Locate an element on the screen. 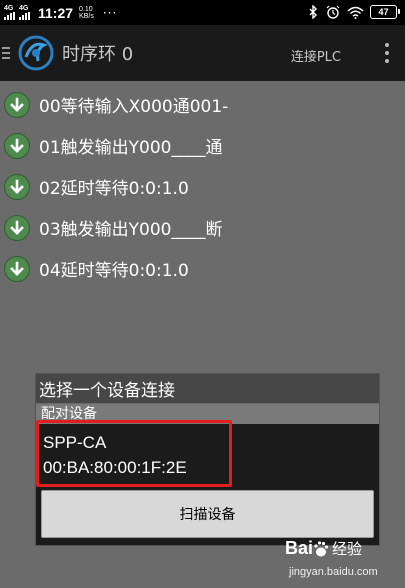  step-label: 03触发输出Y000____断 is located at coordinates (131, 230).